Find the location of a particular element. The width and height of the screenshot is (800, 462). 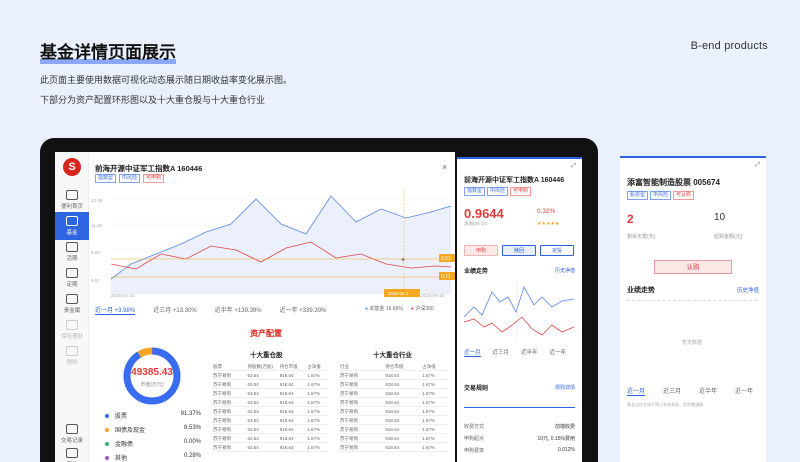

sidebar-item-label: 定期 is located at coordinates (72, 285).